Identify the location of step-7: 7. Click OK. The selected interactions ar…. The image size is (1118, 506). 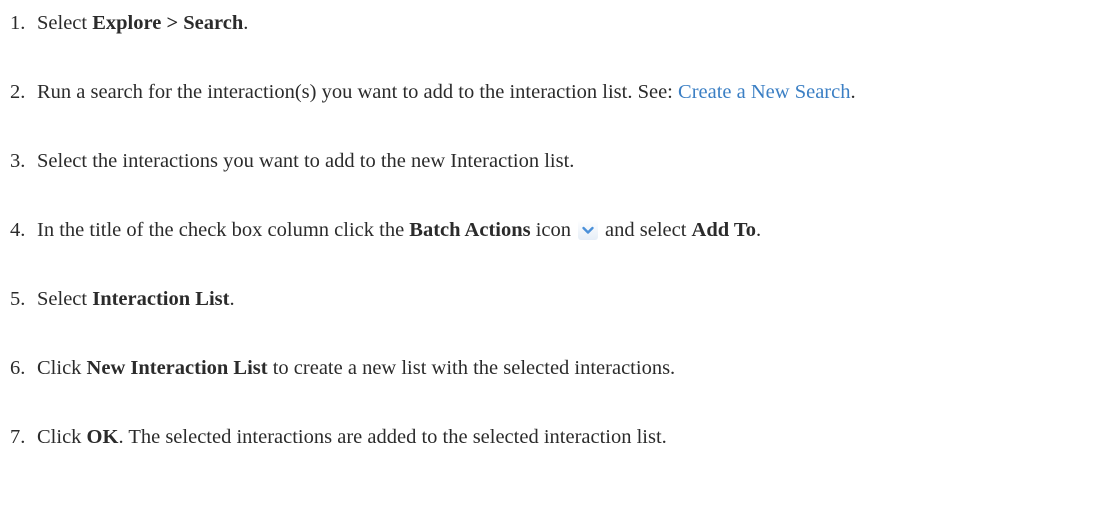
(338, 437).